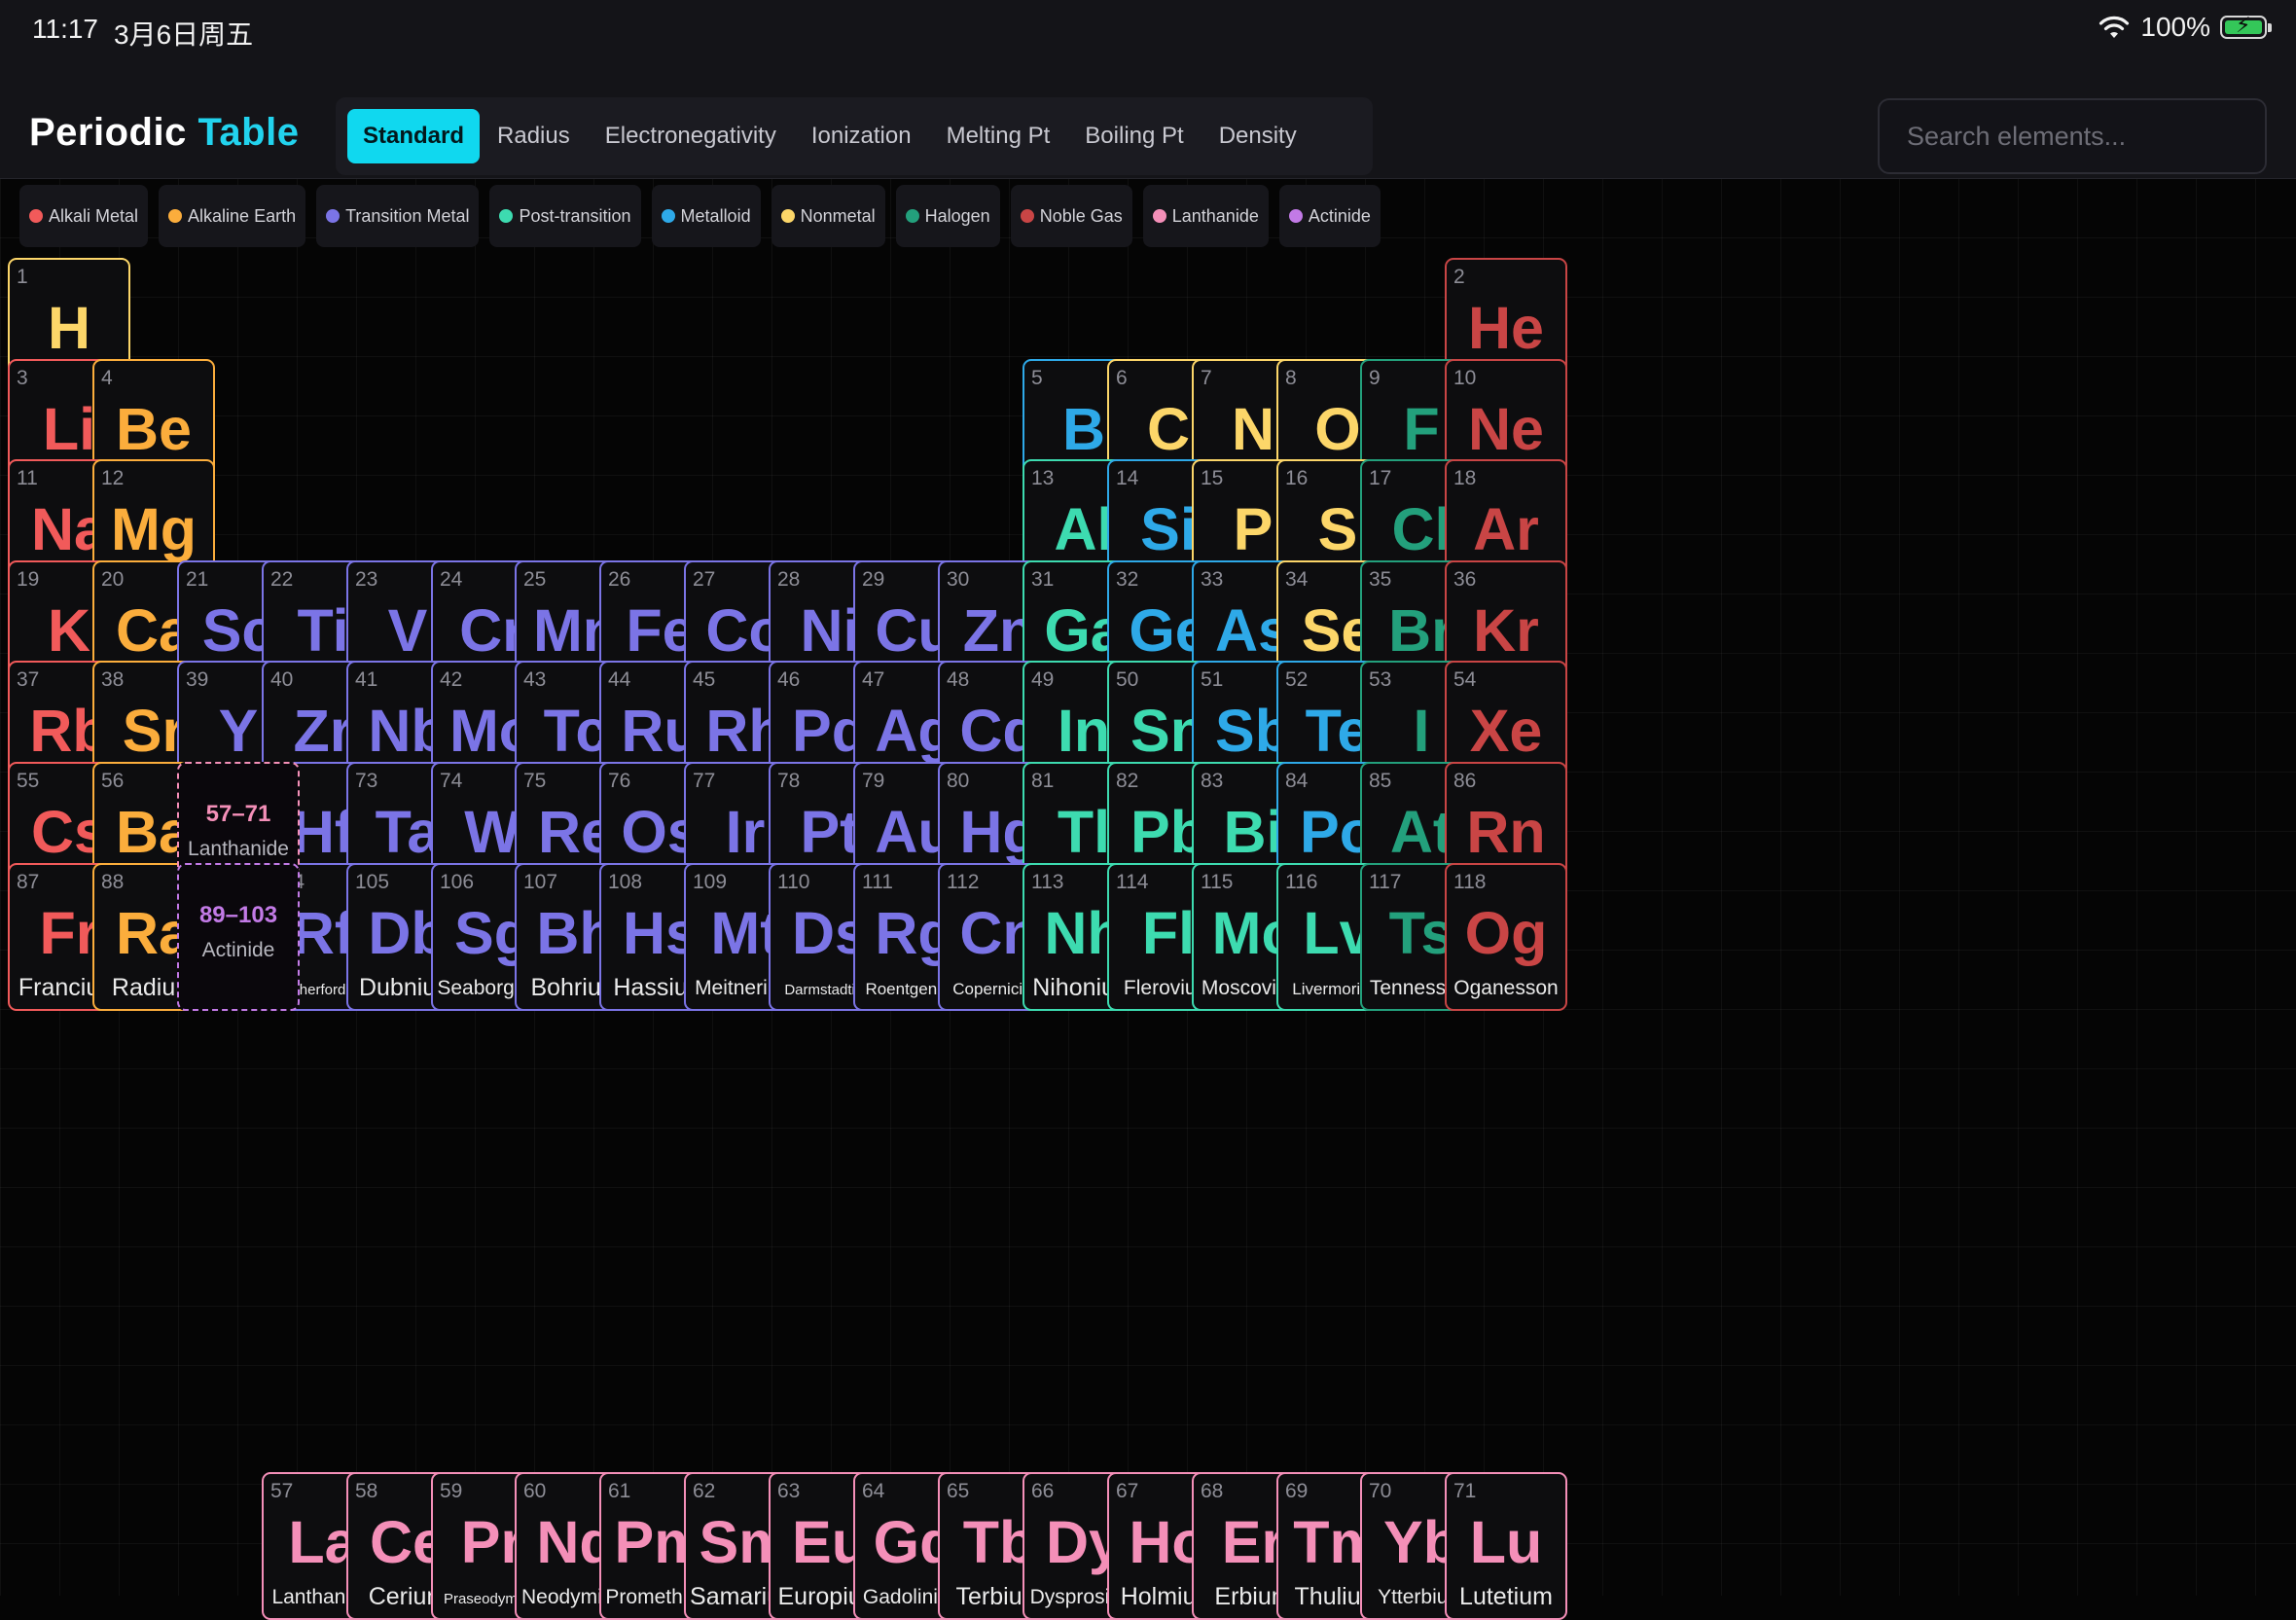 This screenshot has height=1620, width=2296. What do you see at coordinates (704, 679) in the screenshot?
I see `atomic-number: 45` at bounding box center [704, 679].